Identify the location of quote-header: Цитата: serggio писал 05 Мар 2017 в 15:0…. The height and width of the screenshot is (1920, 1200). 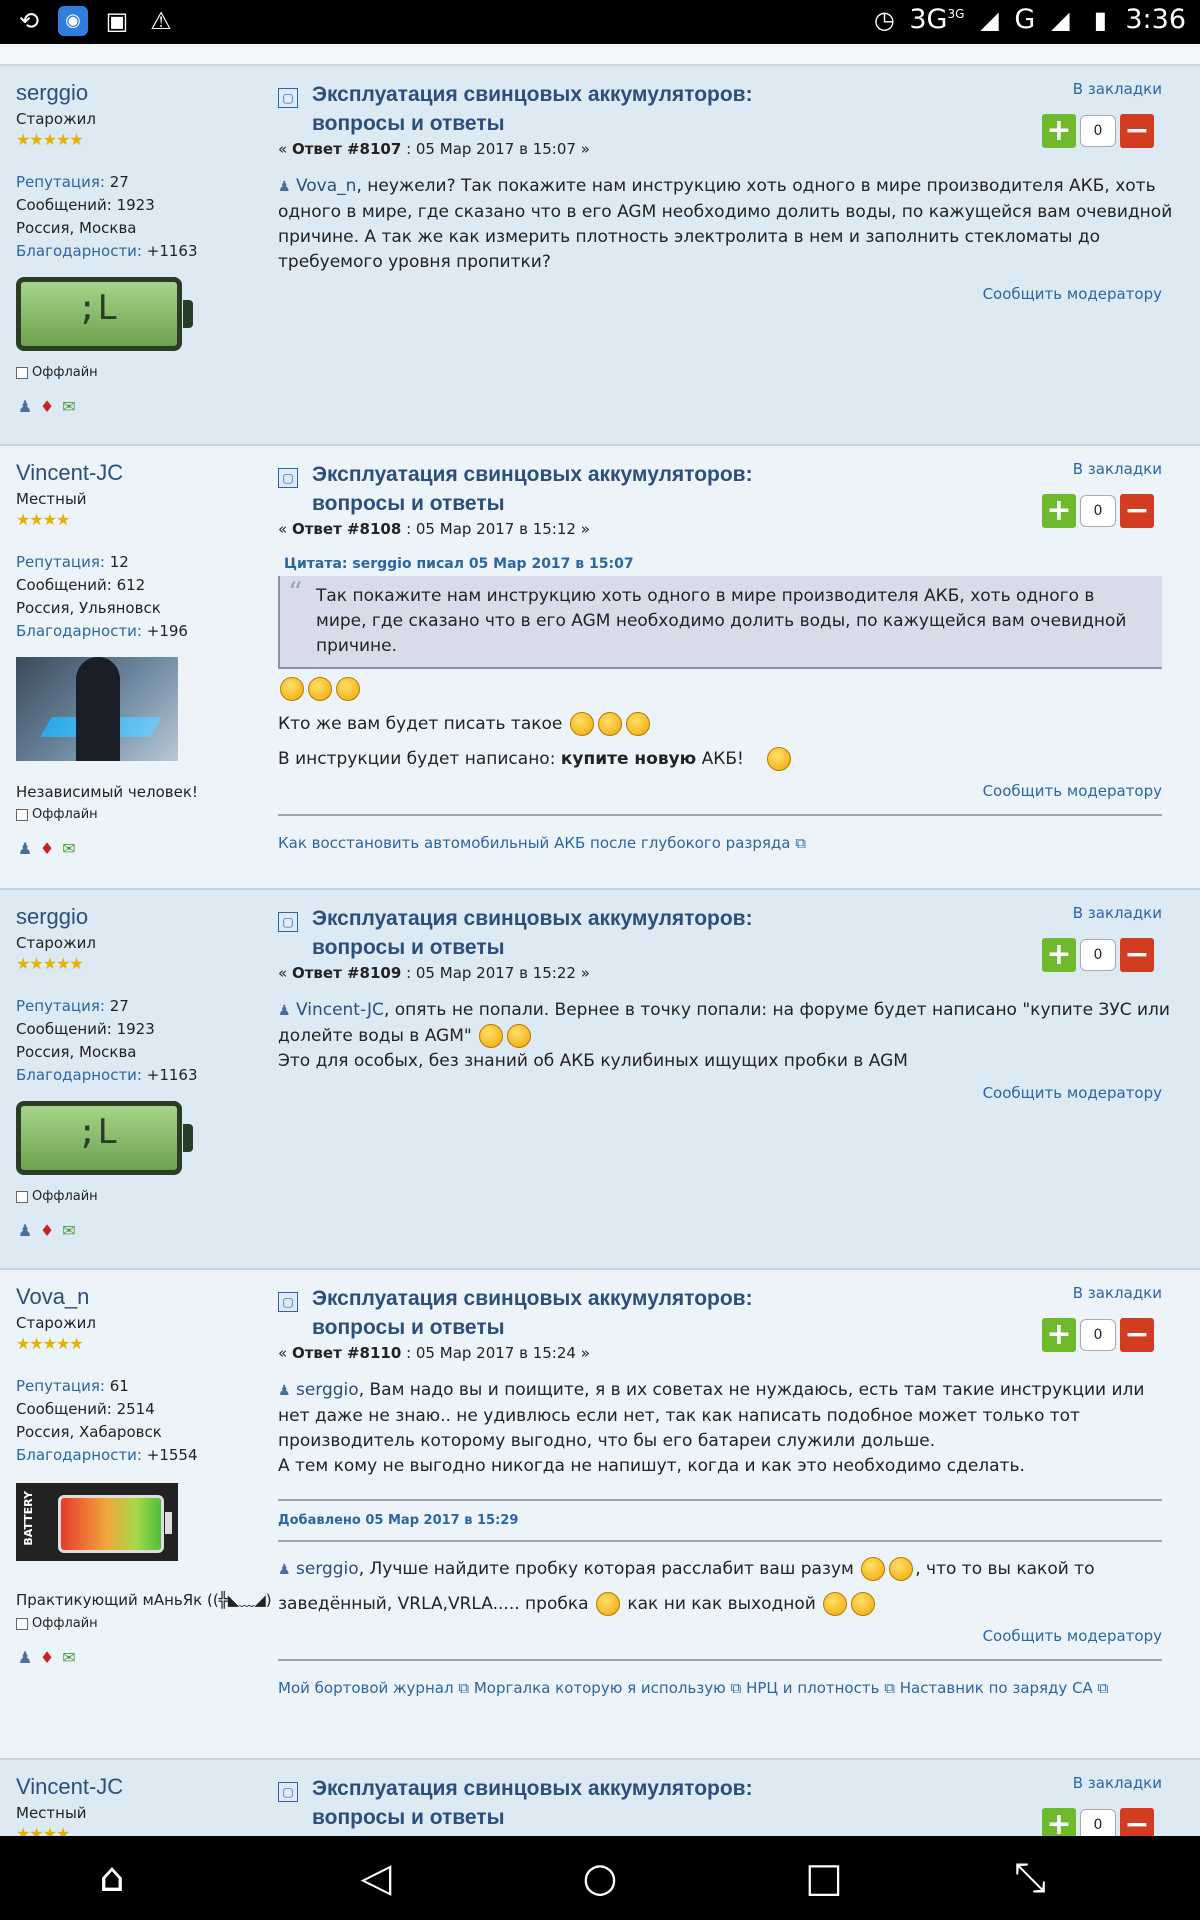
(734, 564).